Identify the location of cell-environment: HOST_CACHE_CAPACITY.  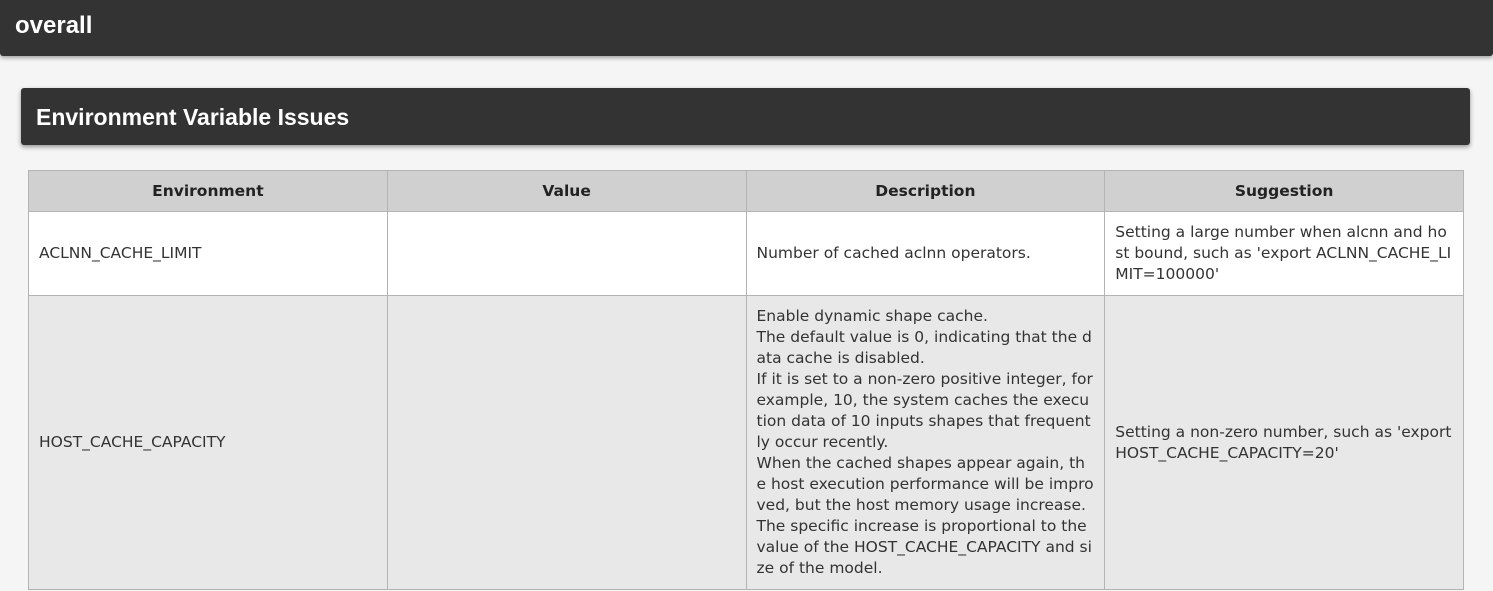
(208, 442).